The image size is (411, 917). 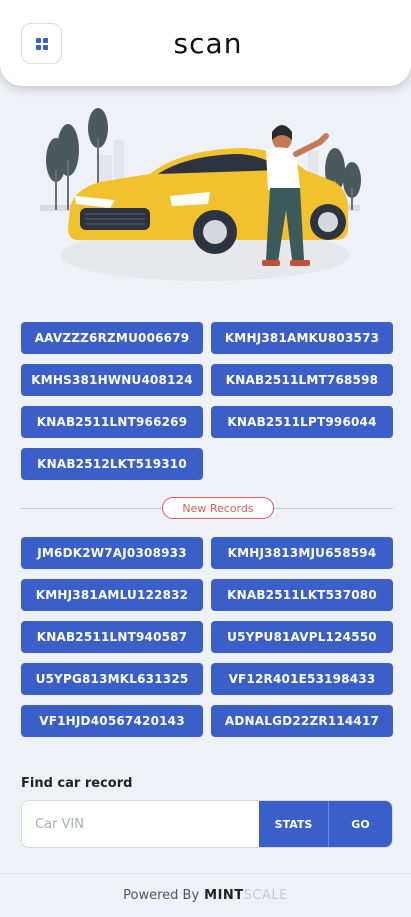 I want to click on vin-record-button: AAVZZZ6RZMU006679, so click(x=112, y=338).